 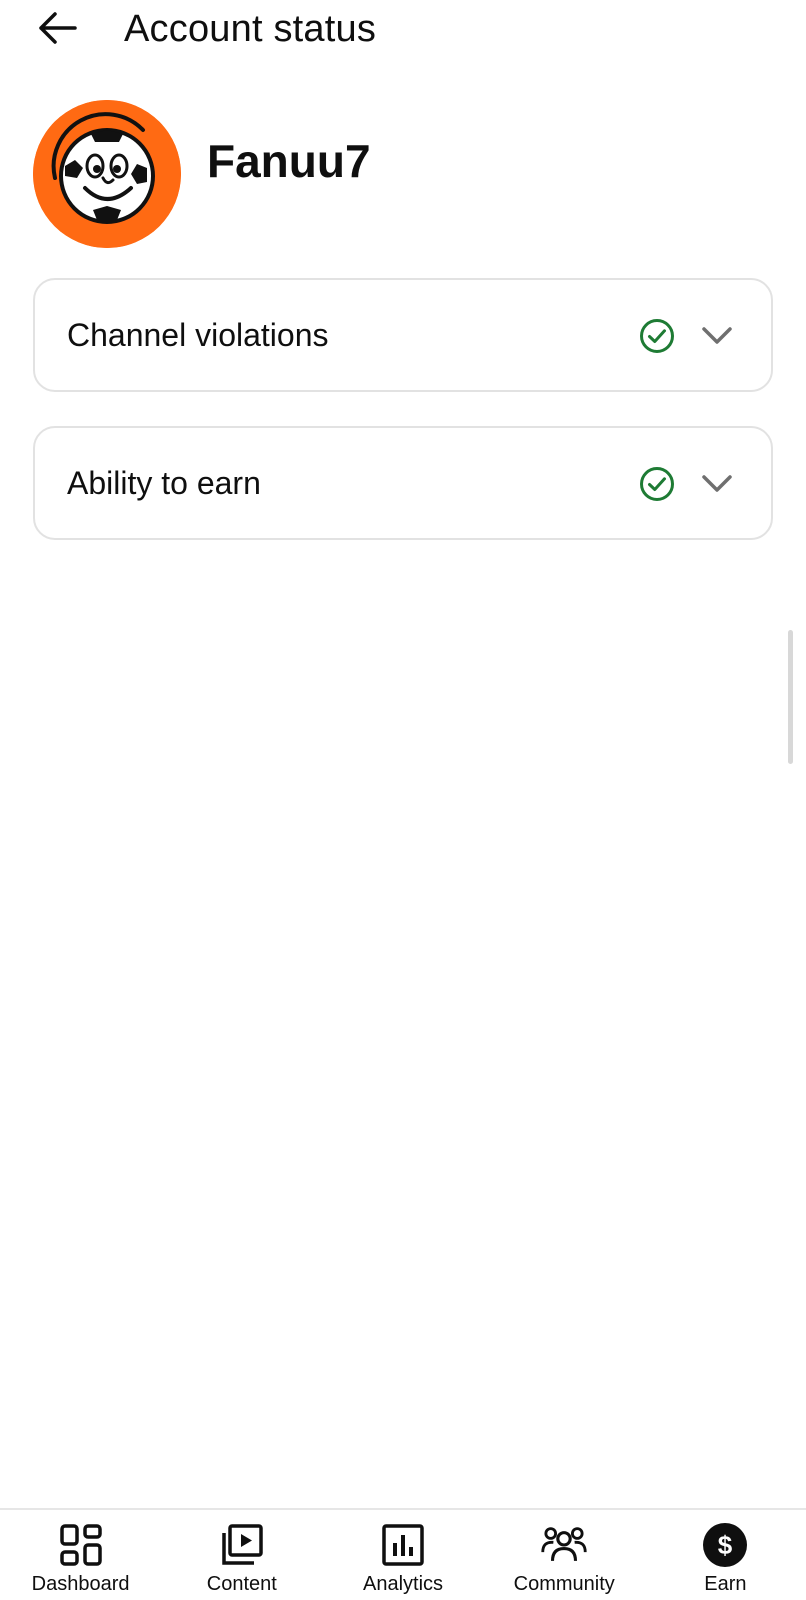 What do you see at coordinates (80, 1545) in the screenshot?
I see `dashboard-icon` at bounding box center [80, 1545].